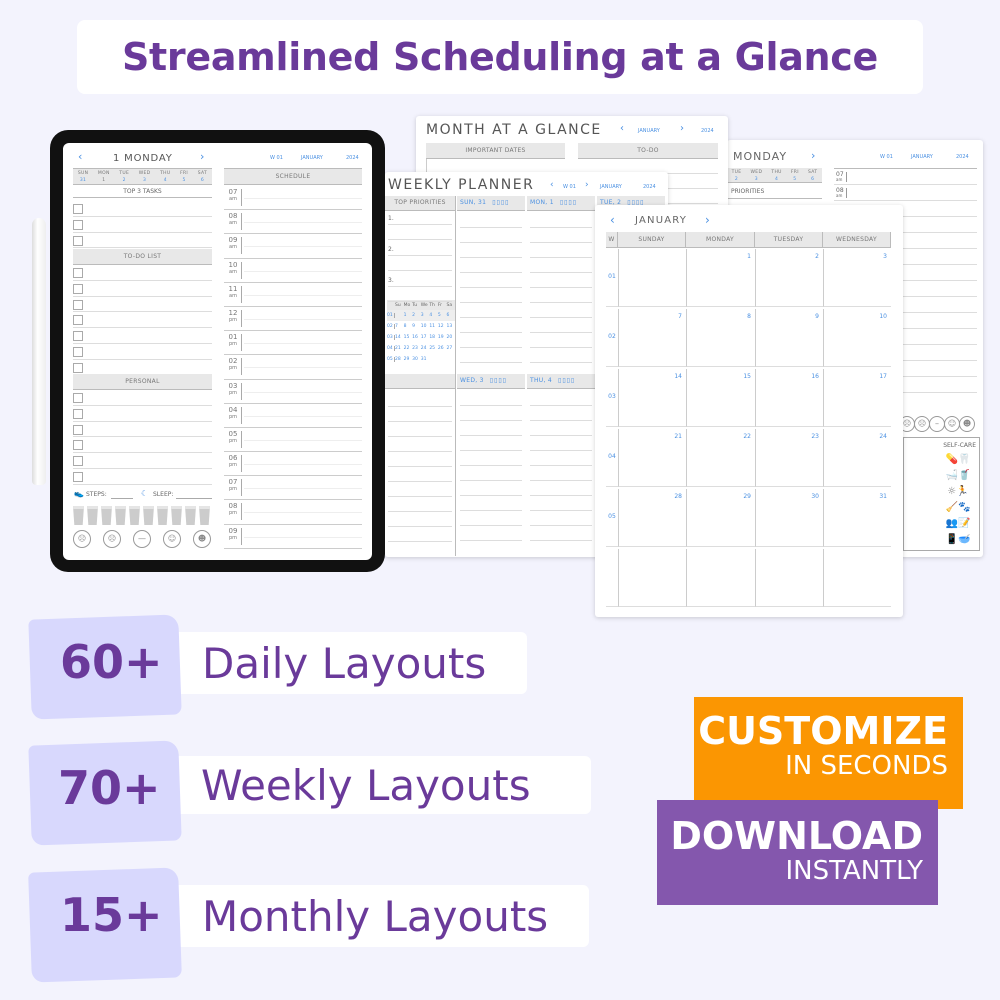 The width and height of the screenshot is (1000, 1000). I want to click on mini-week-number: 01, so click(391, 315).